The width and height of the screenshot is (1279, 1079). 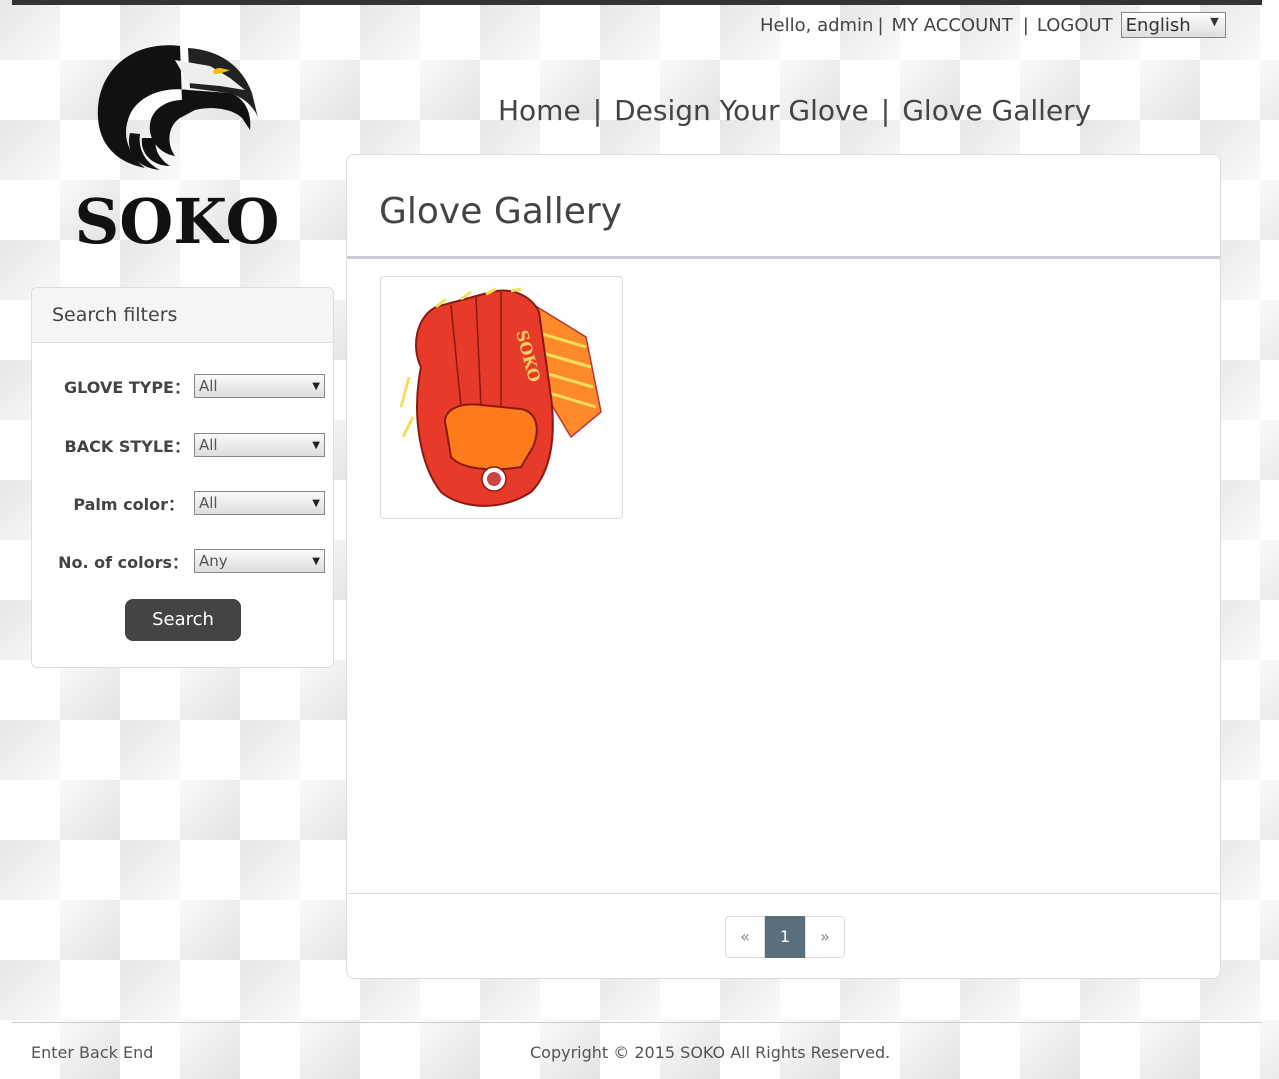 I want to click on my-account-link: MY ACCOUNT, so click(x=952, y=25).